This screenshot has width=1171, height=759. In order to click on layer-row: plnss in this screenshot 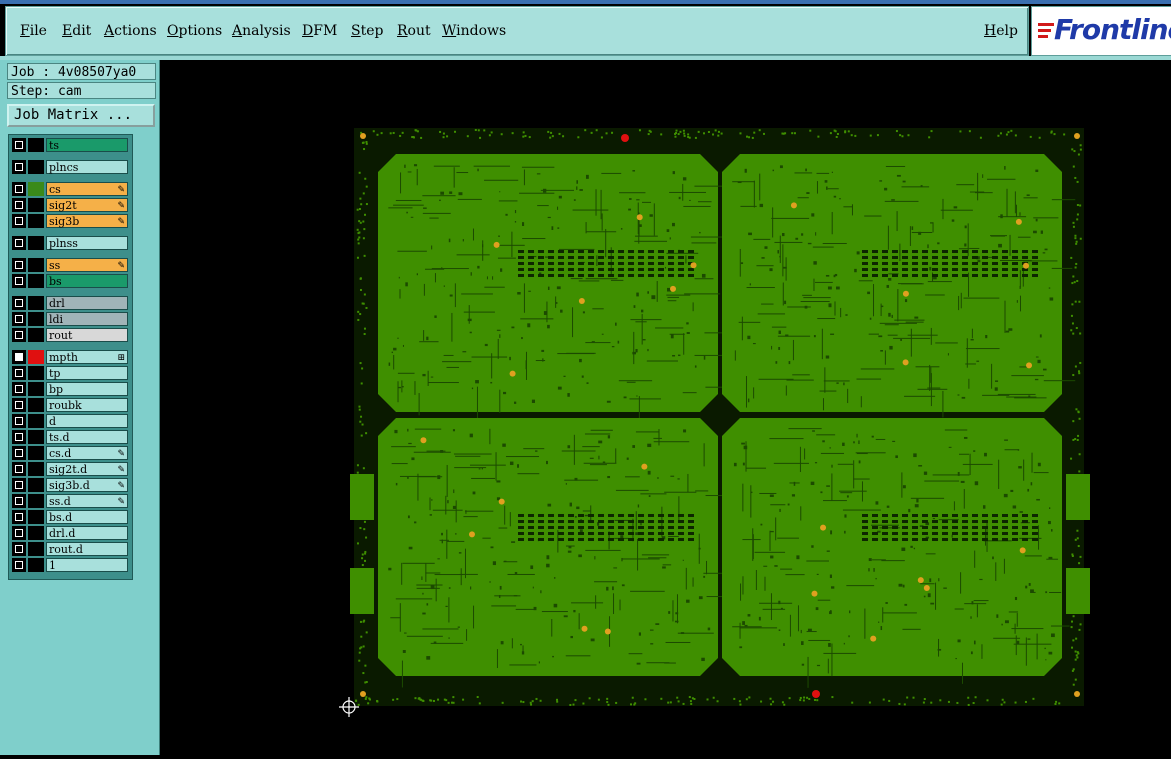, I will do `click(70, 243)`.